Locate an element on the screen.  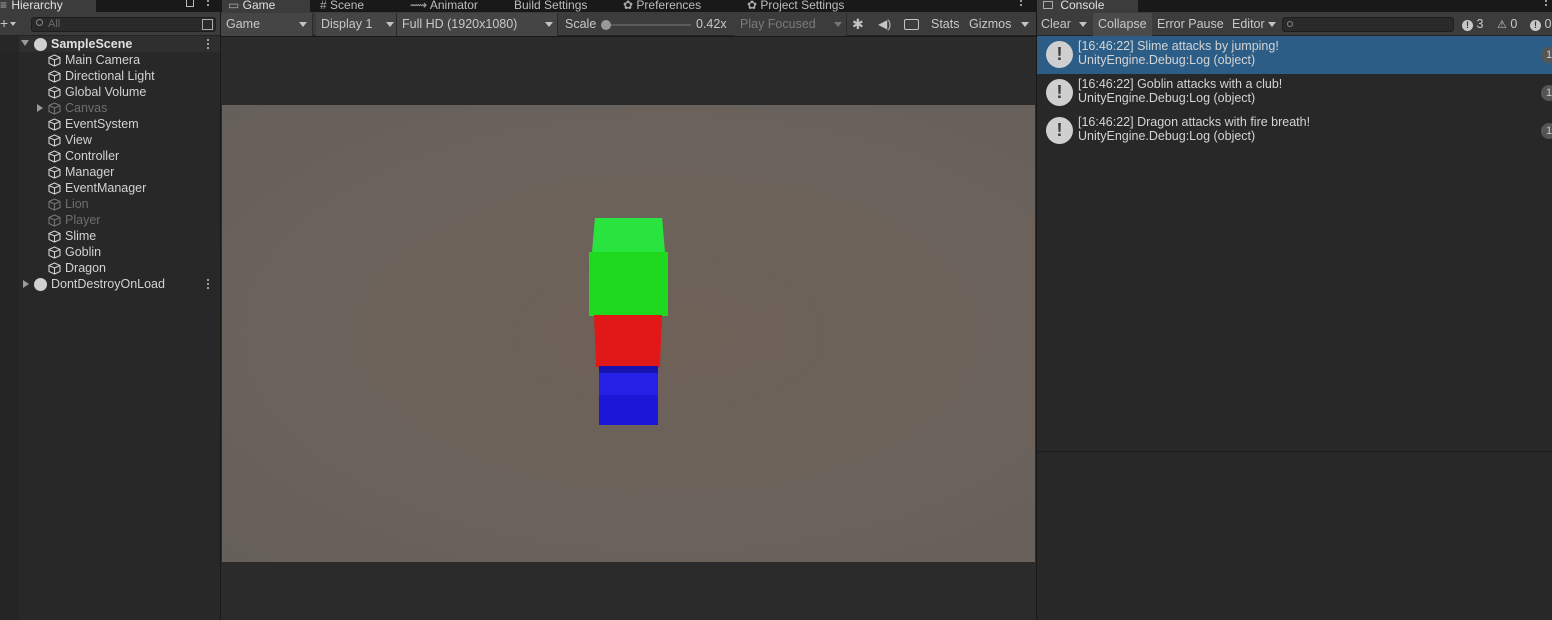
console-menu-icon is located at coordinates (1546, 6).